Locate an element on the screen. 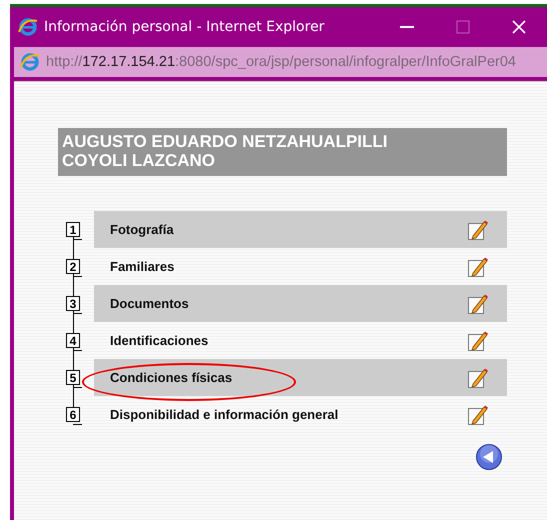 The image size is (547, 520). section-label: Condiciones físicas is located at coordinates (171, 377).